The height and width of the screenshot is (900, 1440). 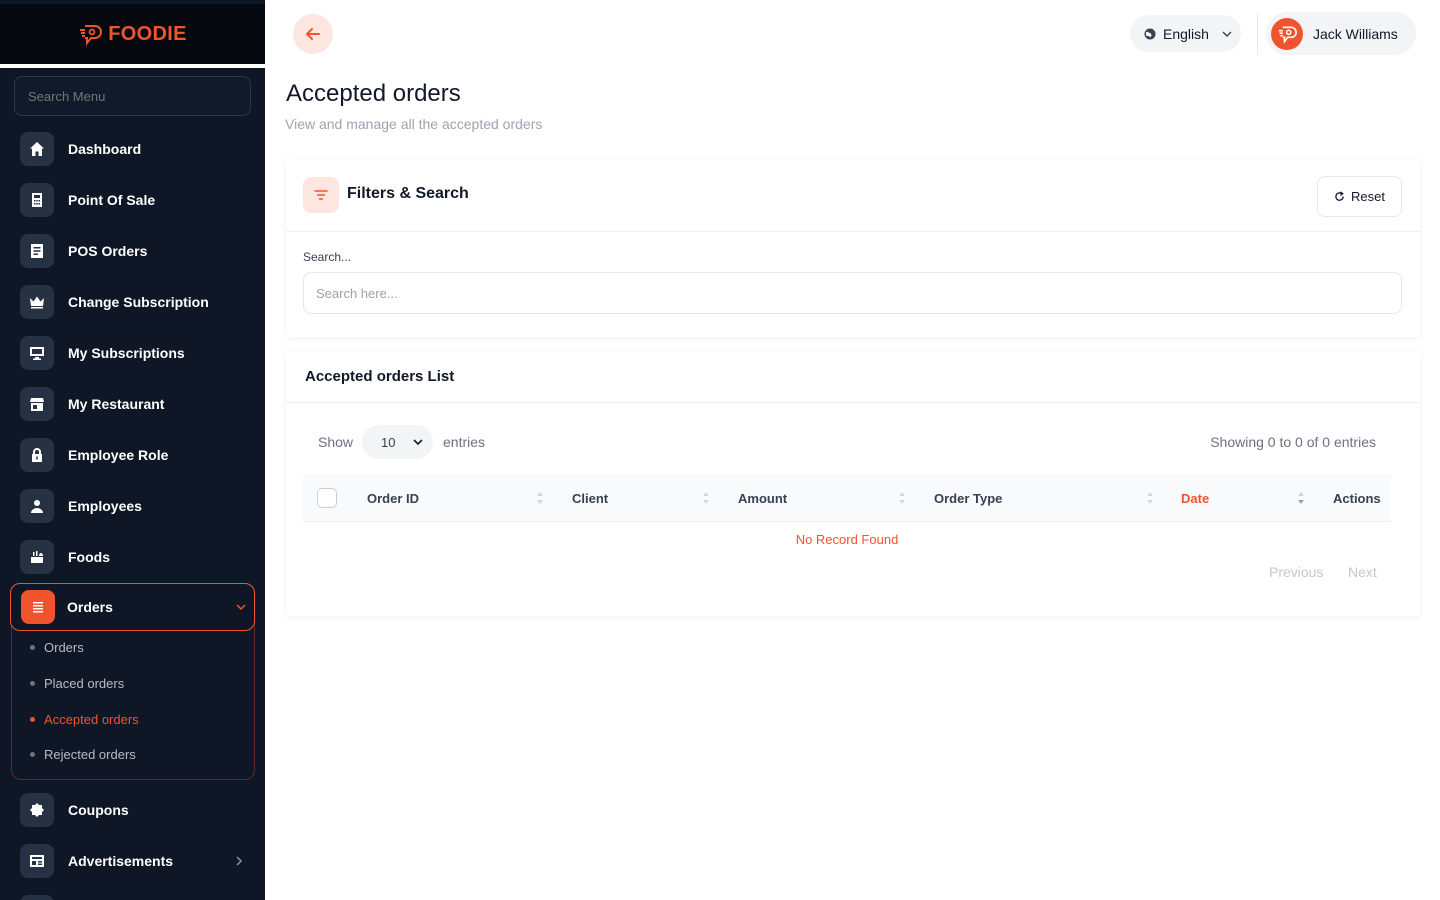 What do you see at coordinates (1301, 498) in the screenshot?
I see `sort-desc-icon` at bounding box center [1301, 498].